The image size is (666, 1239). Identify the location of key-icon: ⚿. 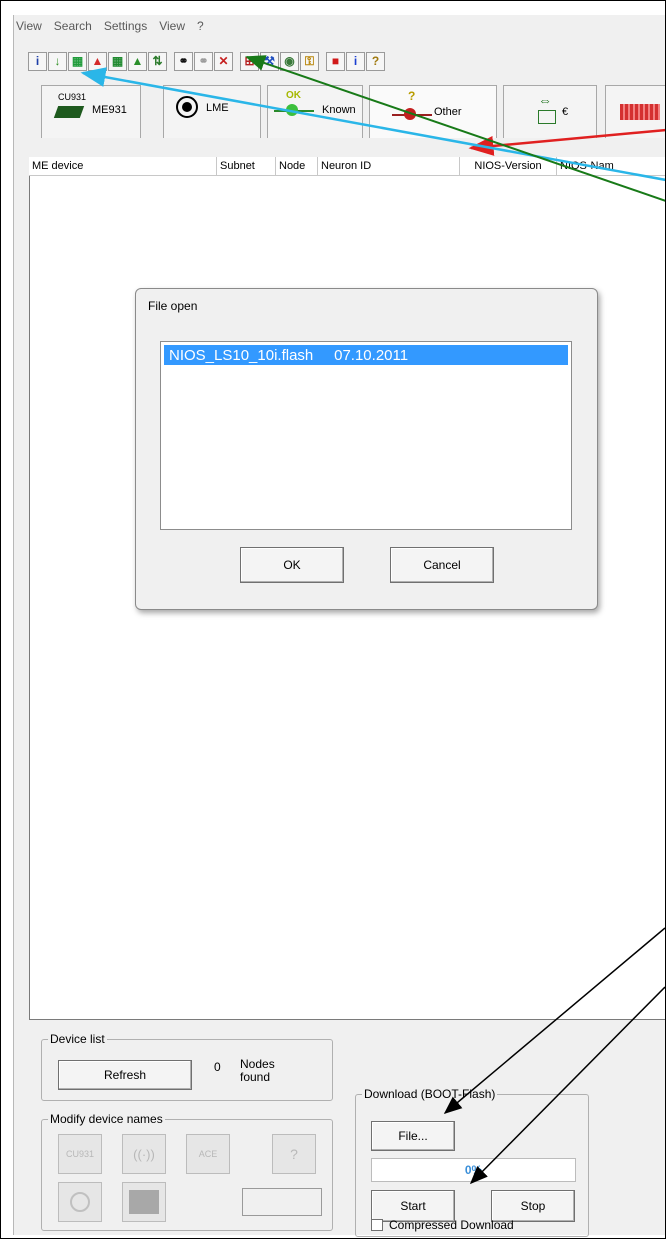
(309, 61).